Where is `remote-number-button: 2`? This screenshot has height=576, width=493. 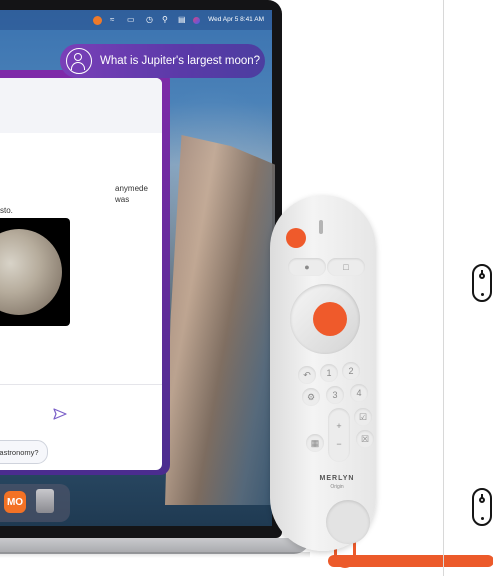 remote-number-button: 2 is located at coordinates (351, 371).